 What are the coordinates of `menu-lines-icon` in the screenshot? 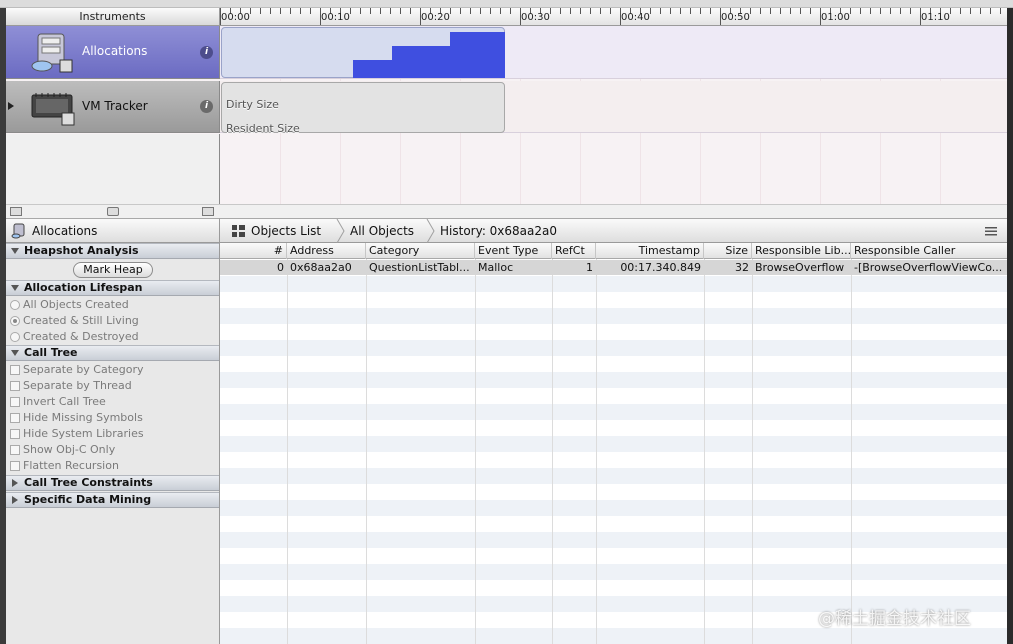 It's located at (991, 231).